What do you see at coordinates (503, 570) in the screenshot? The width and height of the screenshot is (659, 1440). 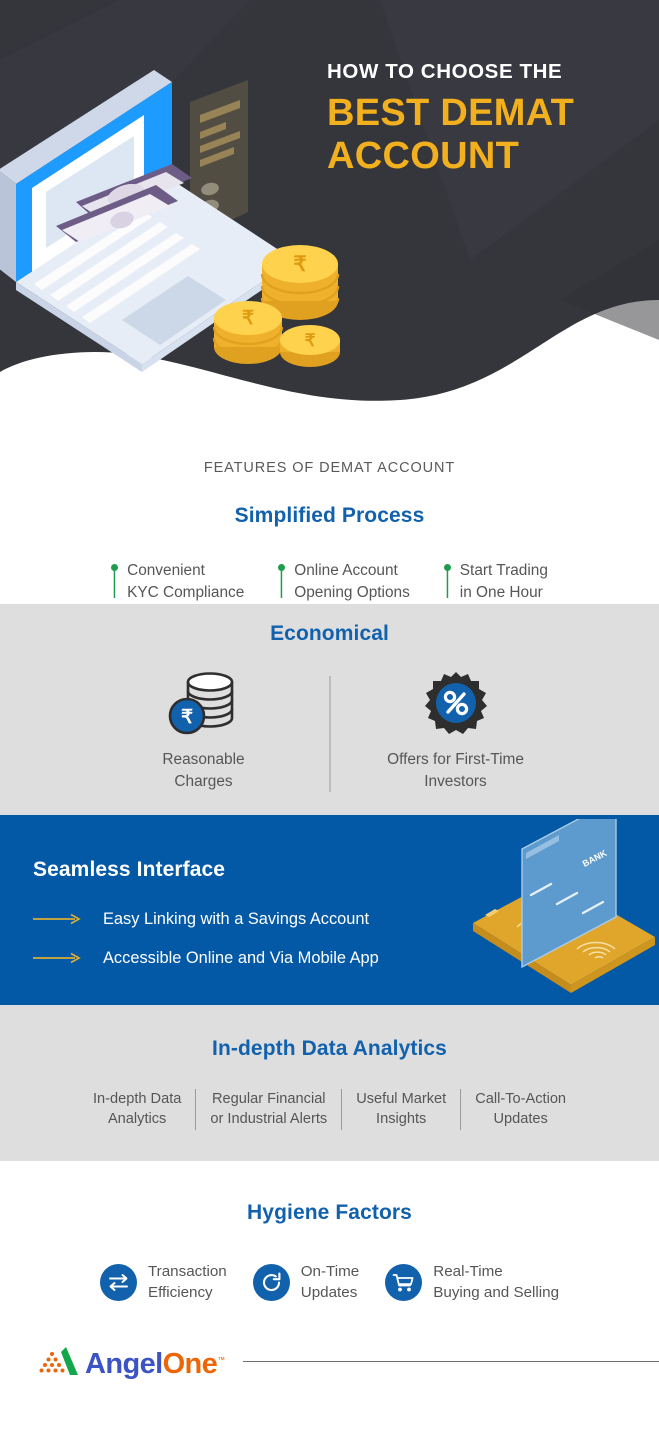 I see `list-item-line1: Start Trading` at bounding box center [503, 570].